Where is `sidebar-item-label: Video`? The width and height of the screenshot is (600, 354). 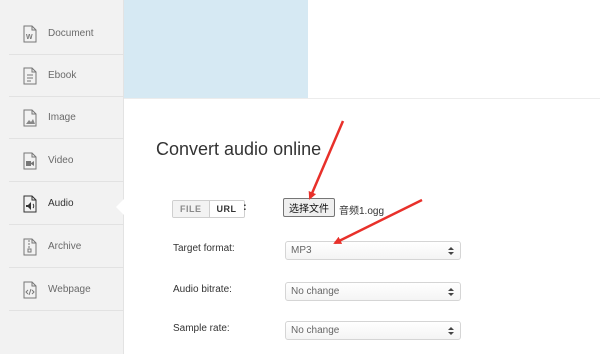
sidebar-item-label: Video is located at coordinates (61, 160).